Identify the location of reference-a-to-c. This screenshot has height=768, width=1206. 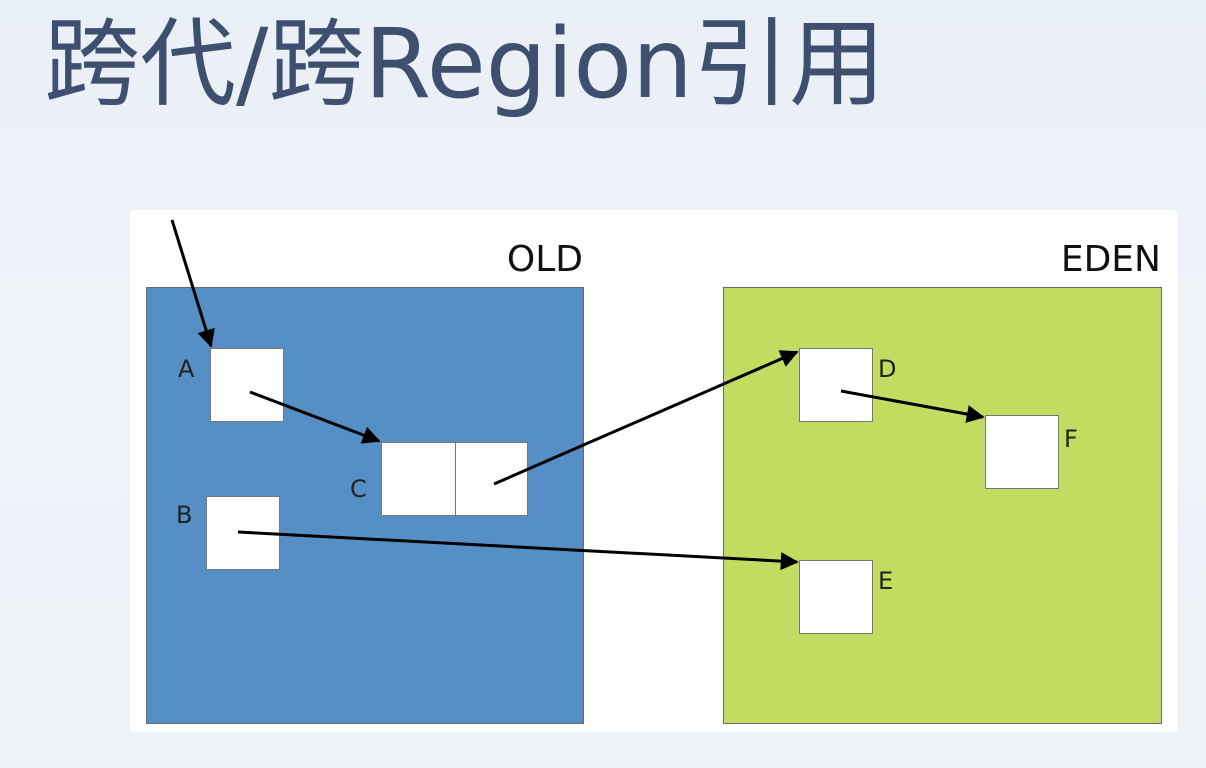
(315, 417).